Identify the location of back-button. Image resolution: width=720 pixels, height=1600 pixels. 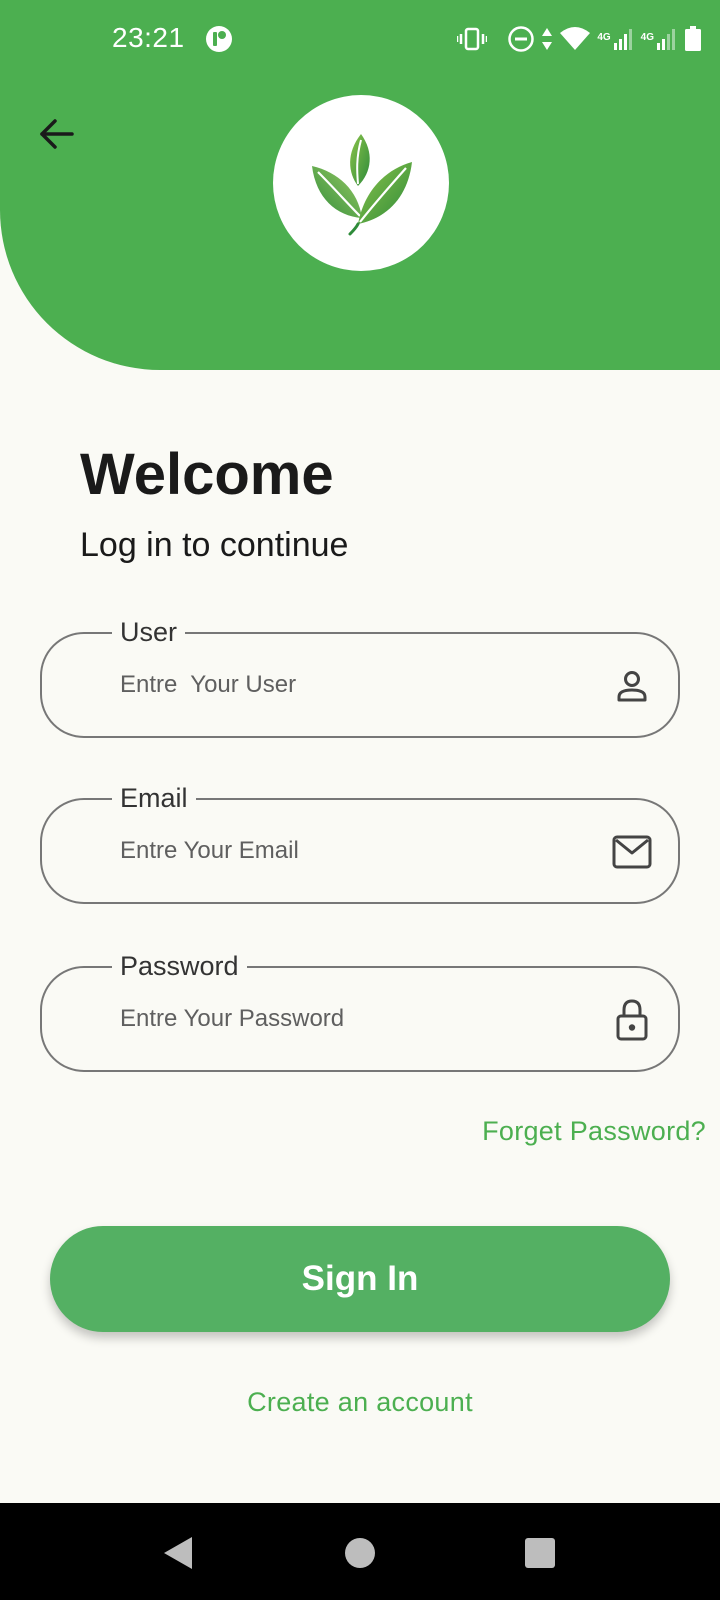
(56, 134).